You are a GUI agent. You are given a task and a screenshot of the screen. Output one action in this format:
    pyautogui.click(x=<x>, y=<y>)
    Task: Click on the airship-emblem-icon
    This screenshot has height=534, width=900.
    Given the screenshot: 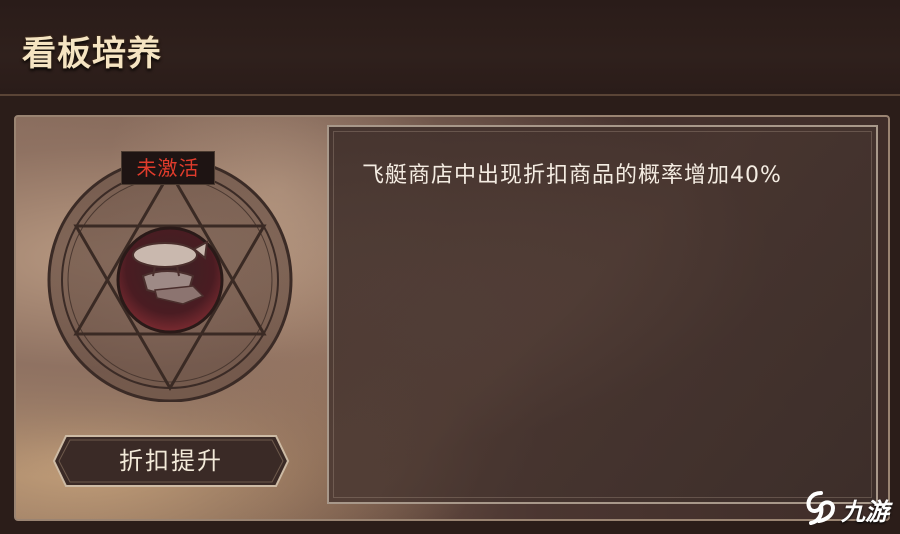 What is the action you would take?
    pyautogui.click(x=170, y=280)
    